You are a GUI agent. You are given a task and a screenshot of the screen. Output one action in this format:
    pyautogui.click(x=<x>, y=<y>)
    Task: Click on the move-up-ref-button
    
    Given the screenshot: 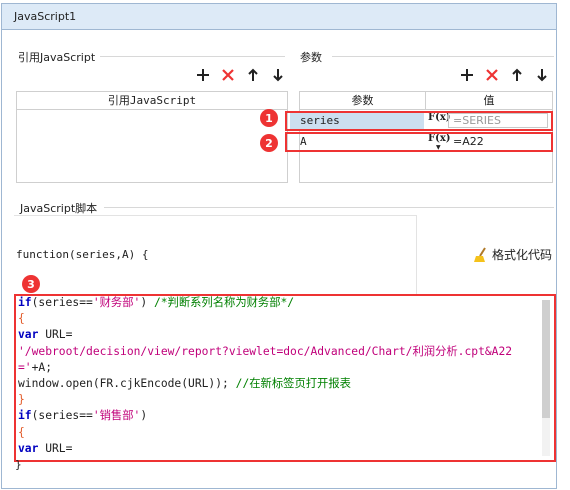 What is the action you would take?
    pyautogui.click(x=253, y=75)
    